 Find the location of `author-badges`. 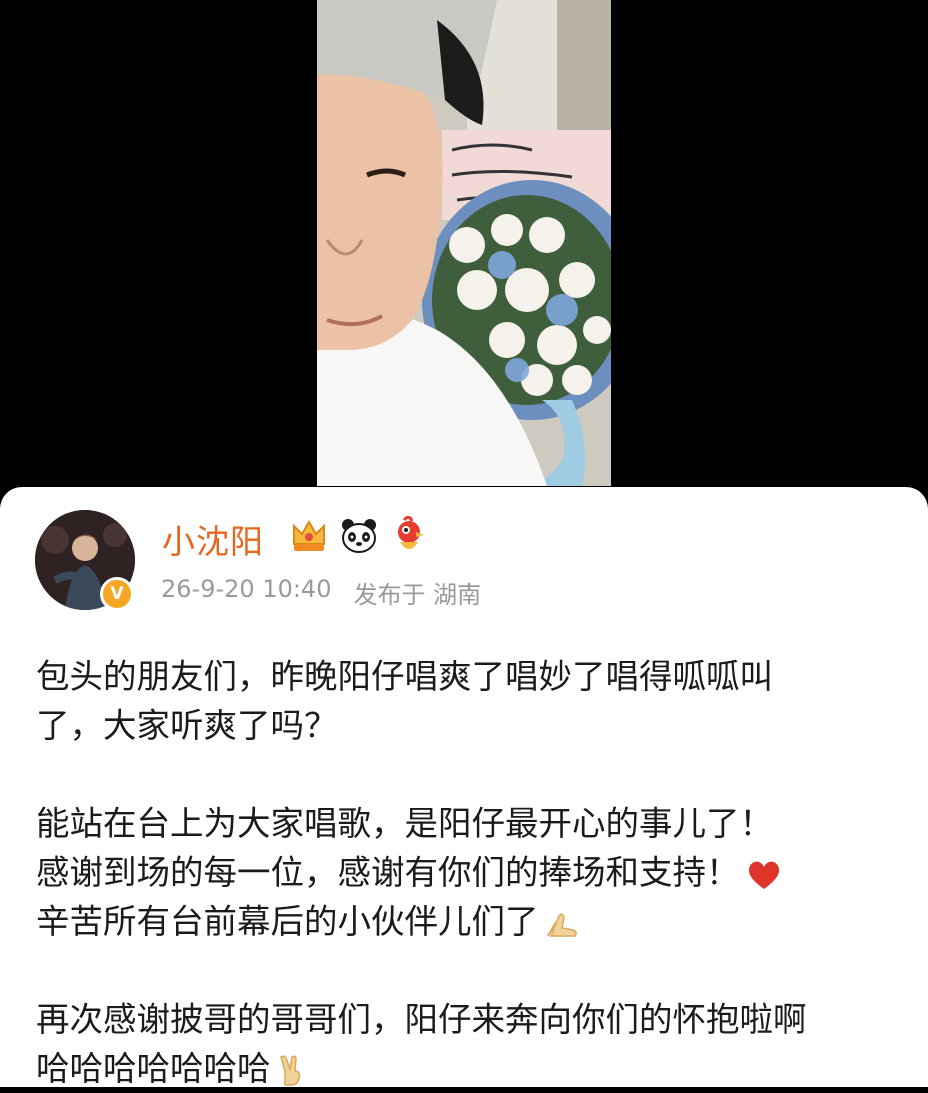

author-badges is located at coordinates (359, 536).